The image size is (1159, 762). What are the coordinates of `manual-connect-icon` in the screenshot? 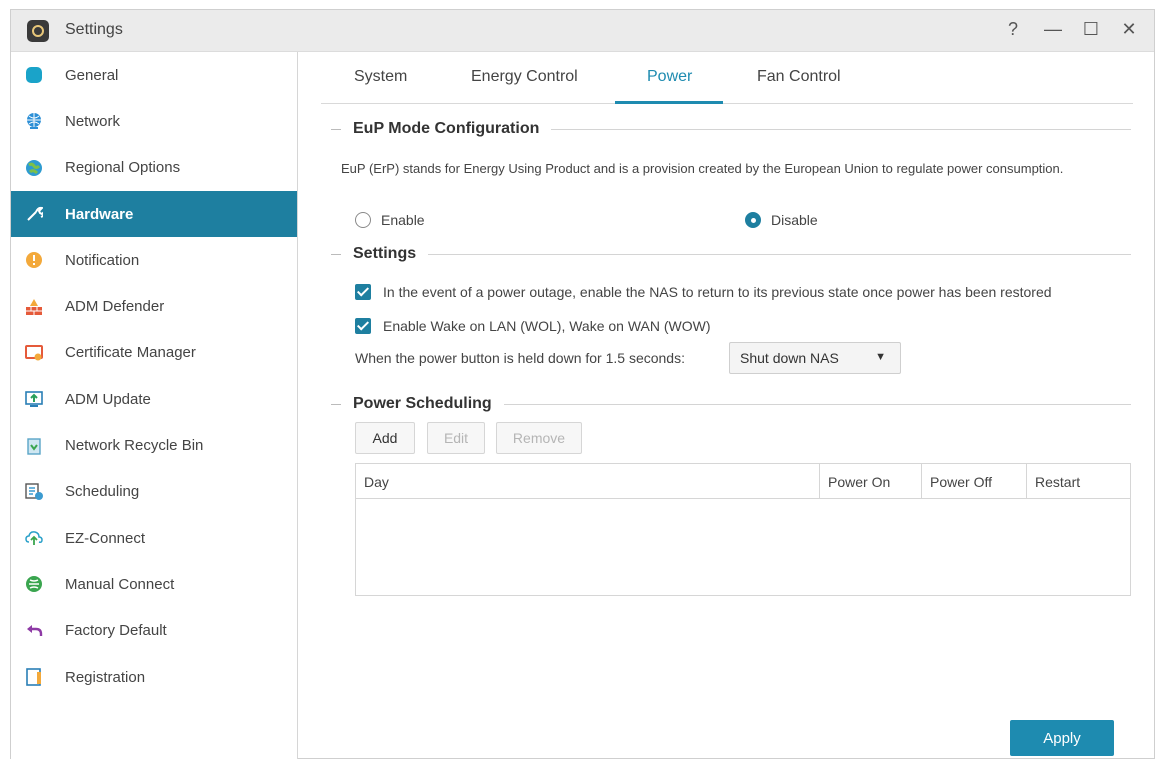 It's located at (34, 584).